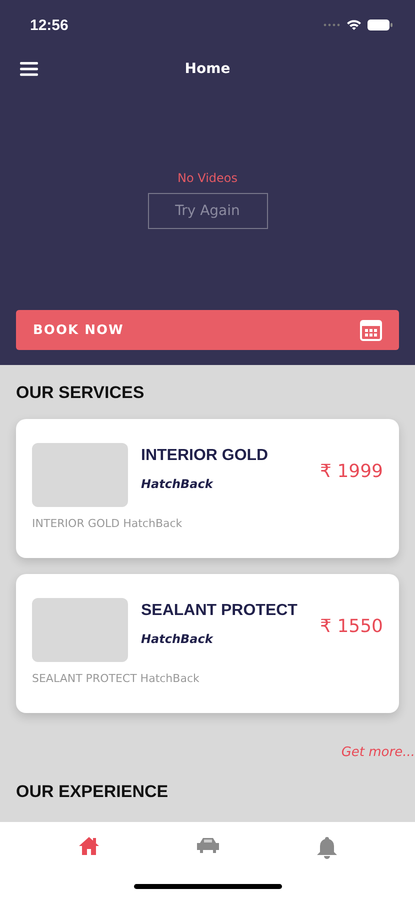 This screenshot has height=900, width=415. Describe the element at coordinates (81, 393) in the screenshot. I see `section-title: OUR SERVICES` at that location.